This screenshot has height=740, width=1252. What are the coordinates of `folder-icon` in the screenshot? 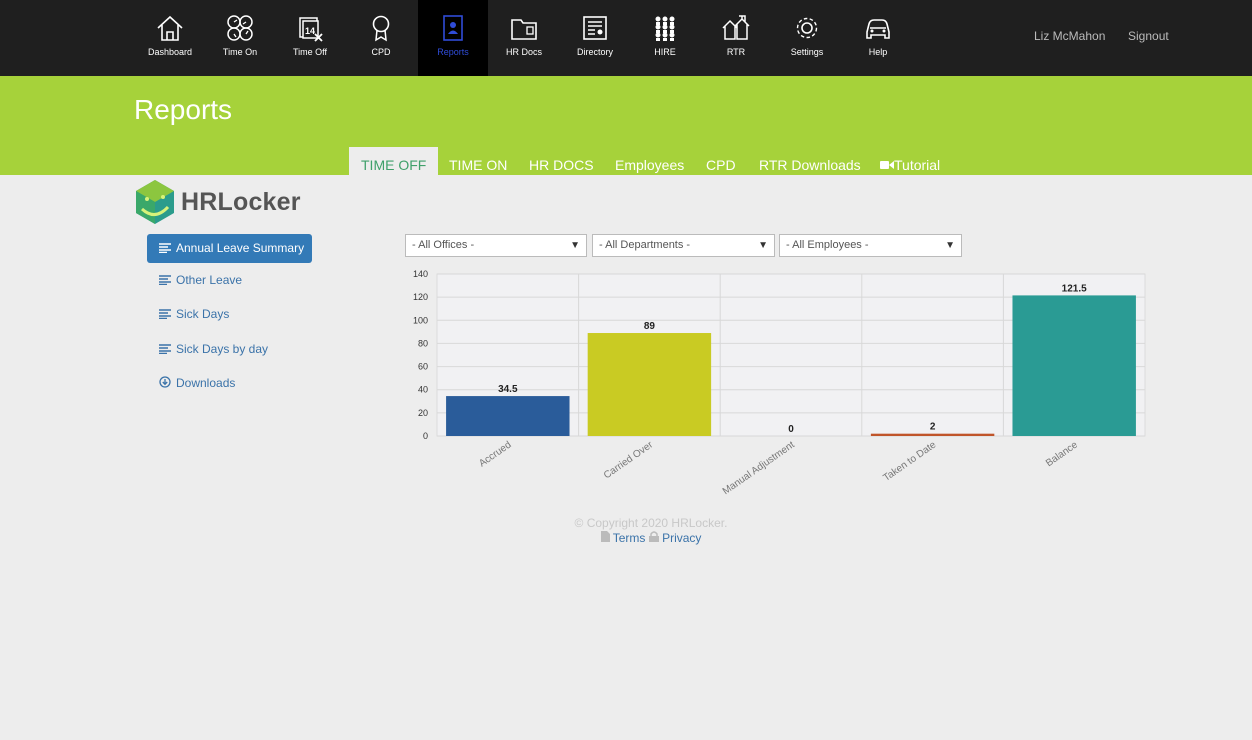 It's located at (524, 29).